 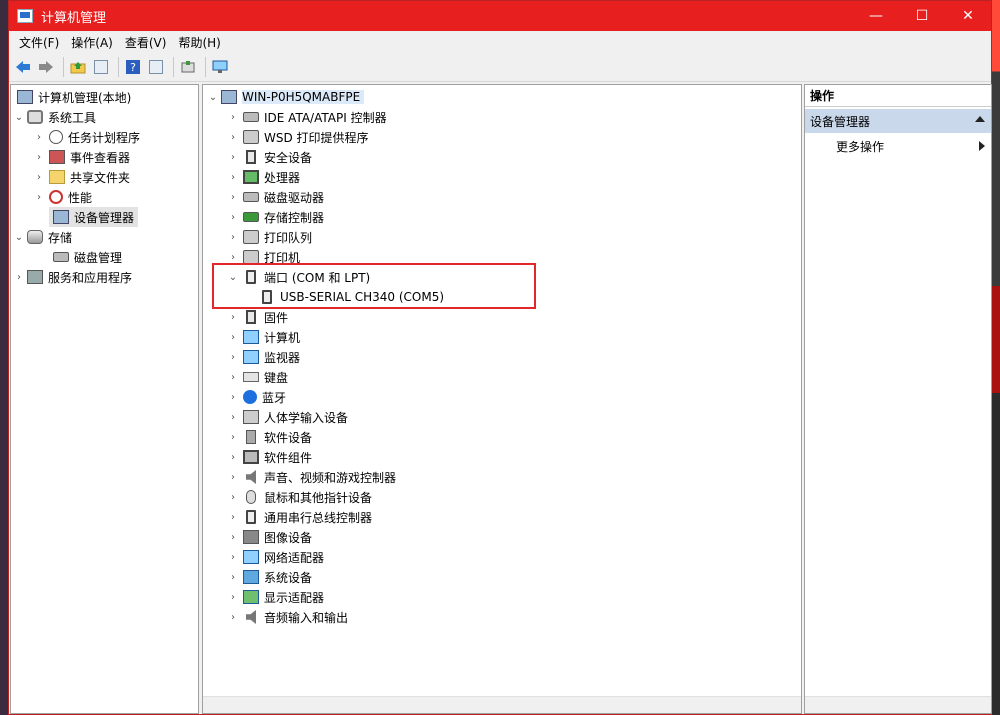 I want to click on device-category-label: 计算机, so click(x=282, y=337).